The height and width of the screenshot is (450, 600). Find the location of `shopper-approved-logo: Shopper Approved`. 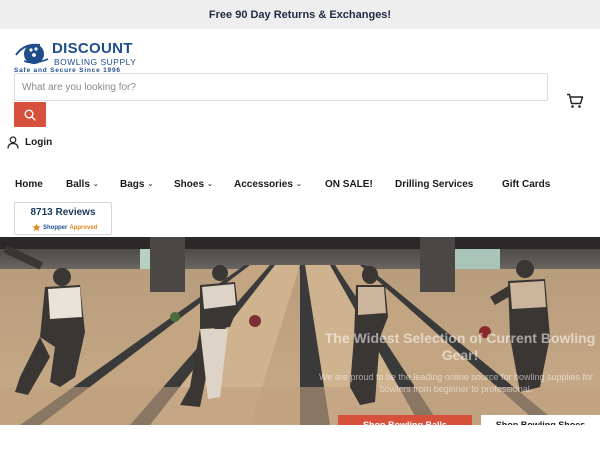

shopper-approved-logo: Shopper Approved is located at coordinates (64, 227).